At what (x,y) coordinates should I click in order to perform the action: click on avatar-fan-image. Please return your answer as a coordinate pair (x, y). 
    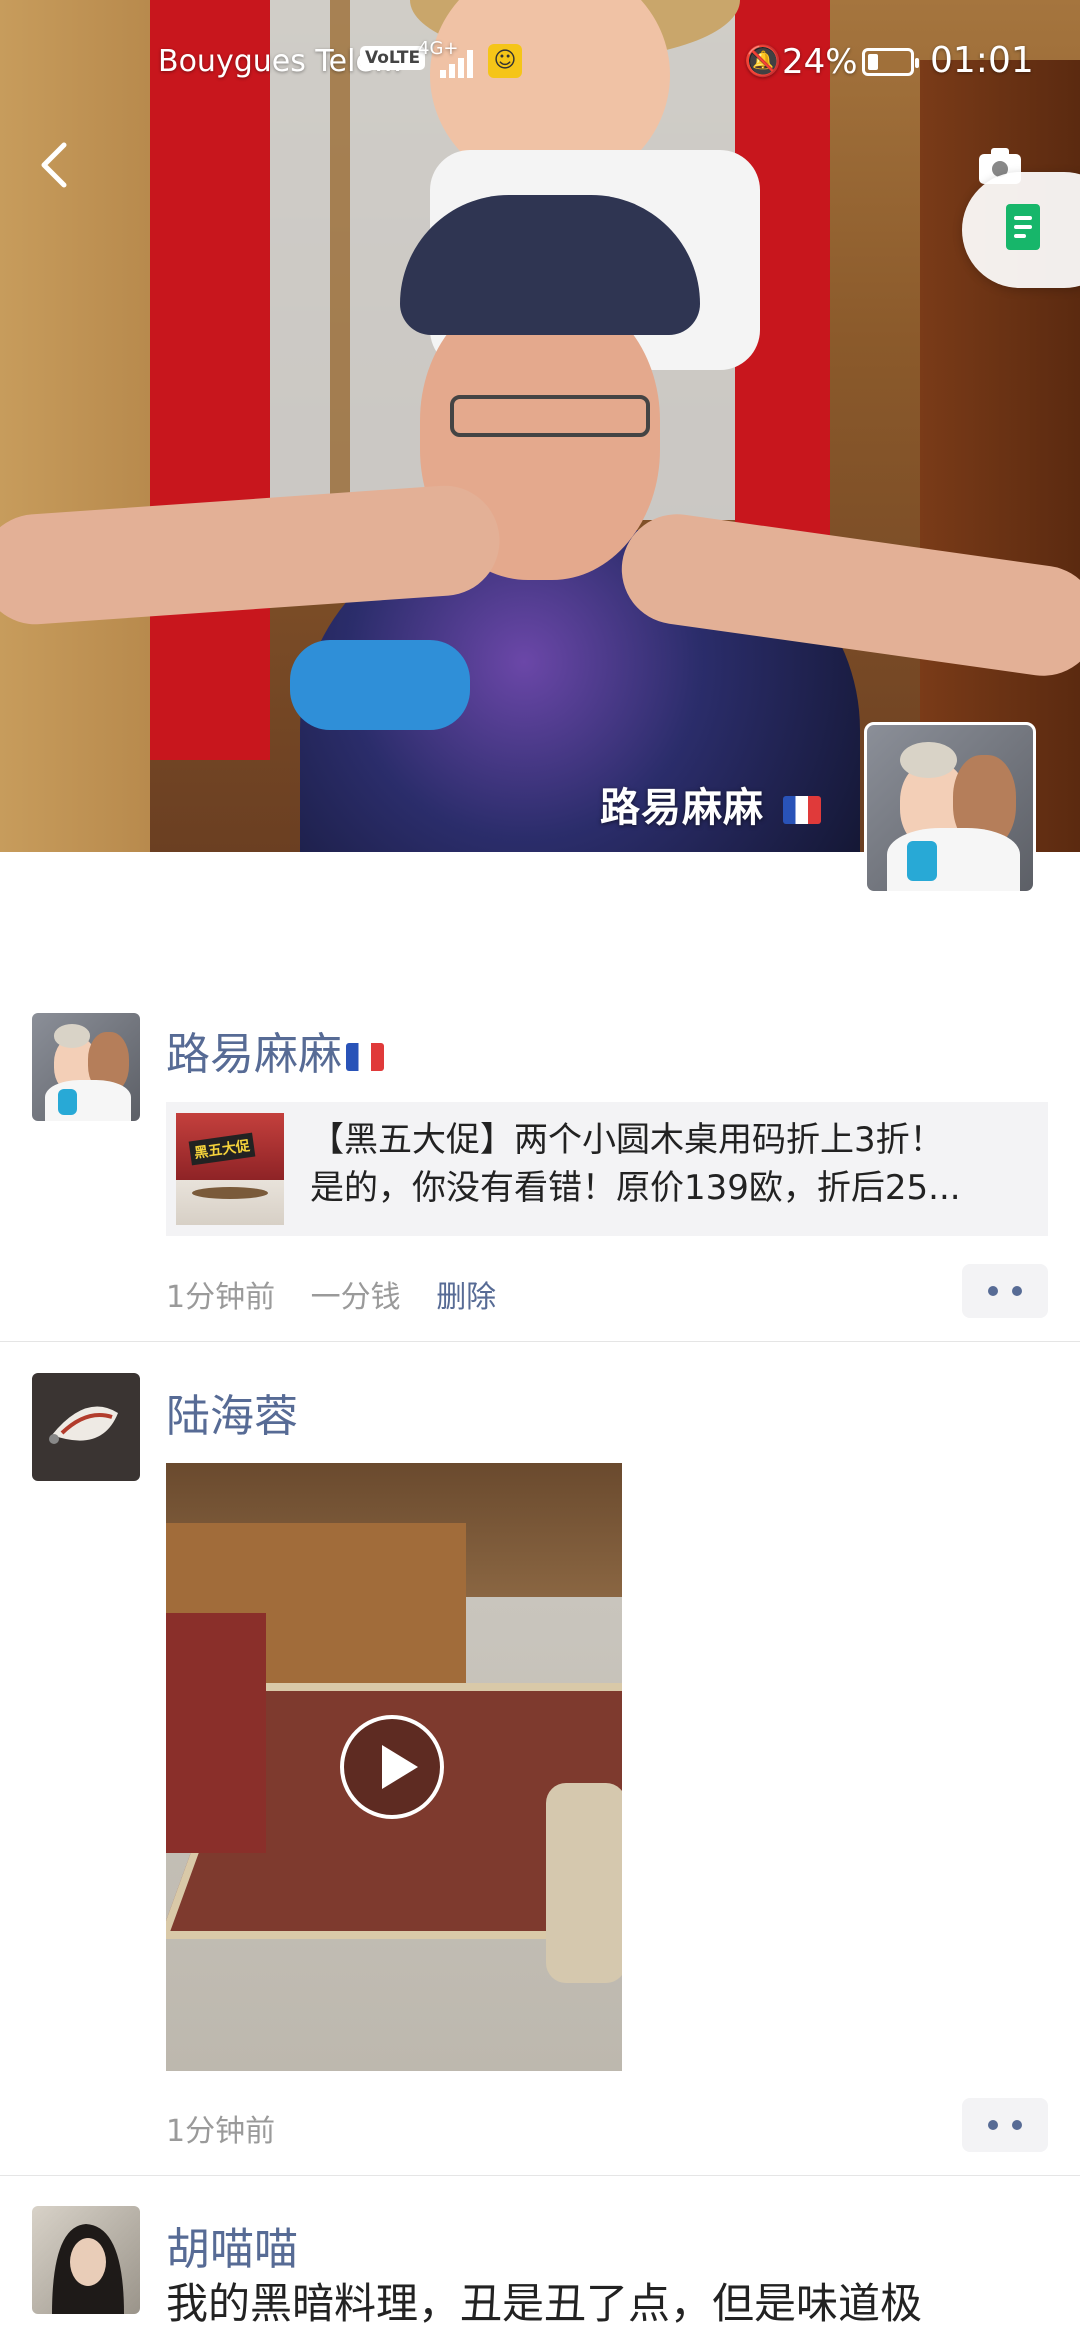
    Looking at the image, I should click on (83, 1425).